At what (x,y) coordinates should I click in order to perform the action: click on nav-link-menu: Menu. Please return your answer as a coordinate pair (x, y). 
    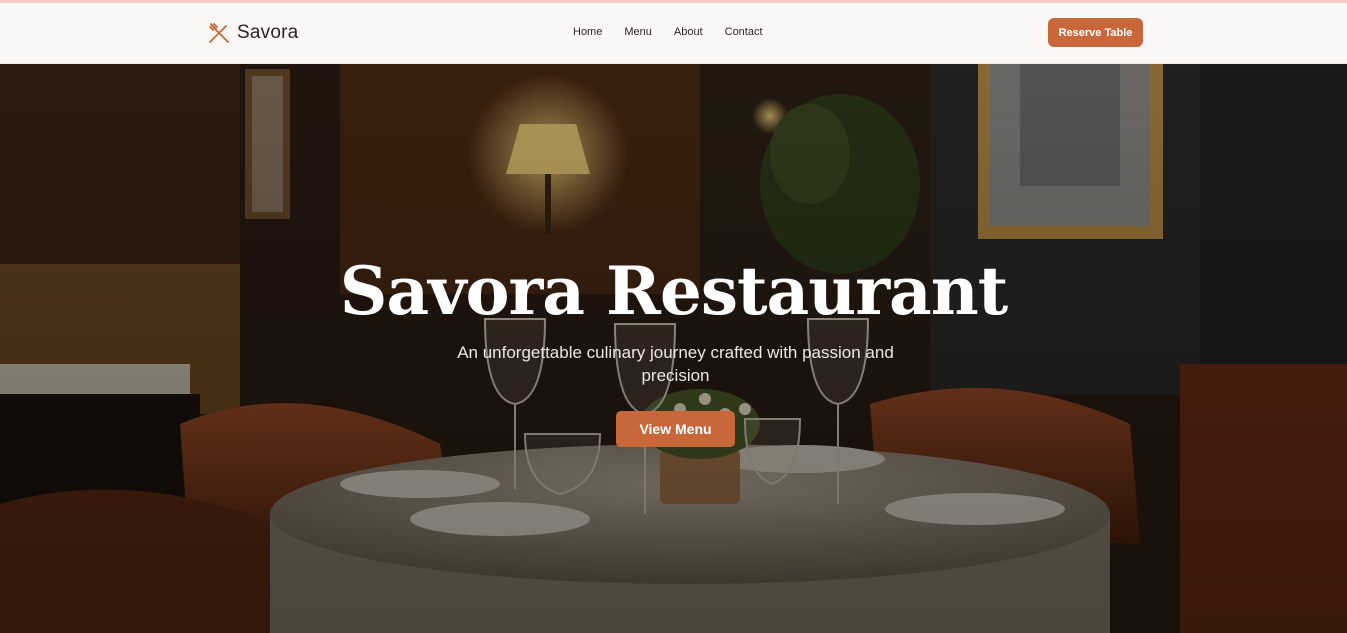
    Looking at the image, I should click on (638, 32).